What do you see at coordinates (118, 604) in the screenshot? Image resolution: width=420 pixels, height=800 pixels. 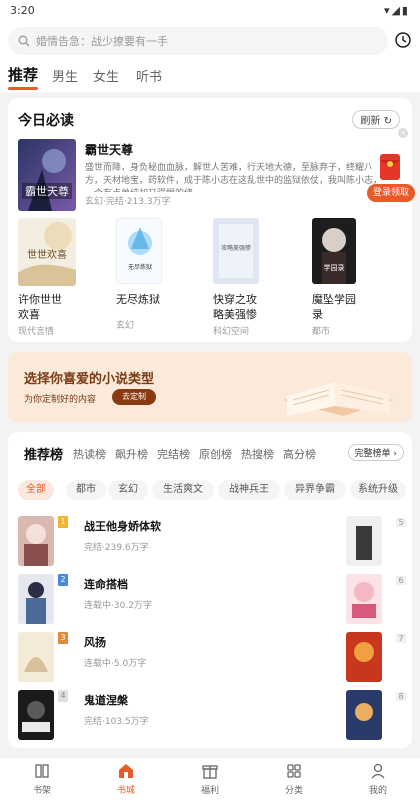 I see `rank-meta: 连载中·30.2万字` at bounding box center [118, 604].